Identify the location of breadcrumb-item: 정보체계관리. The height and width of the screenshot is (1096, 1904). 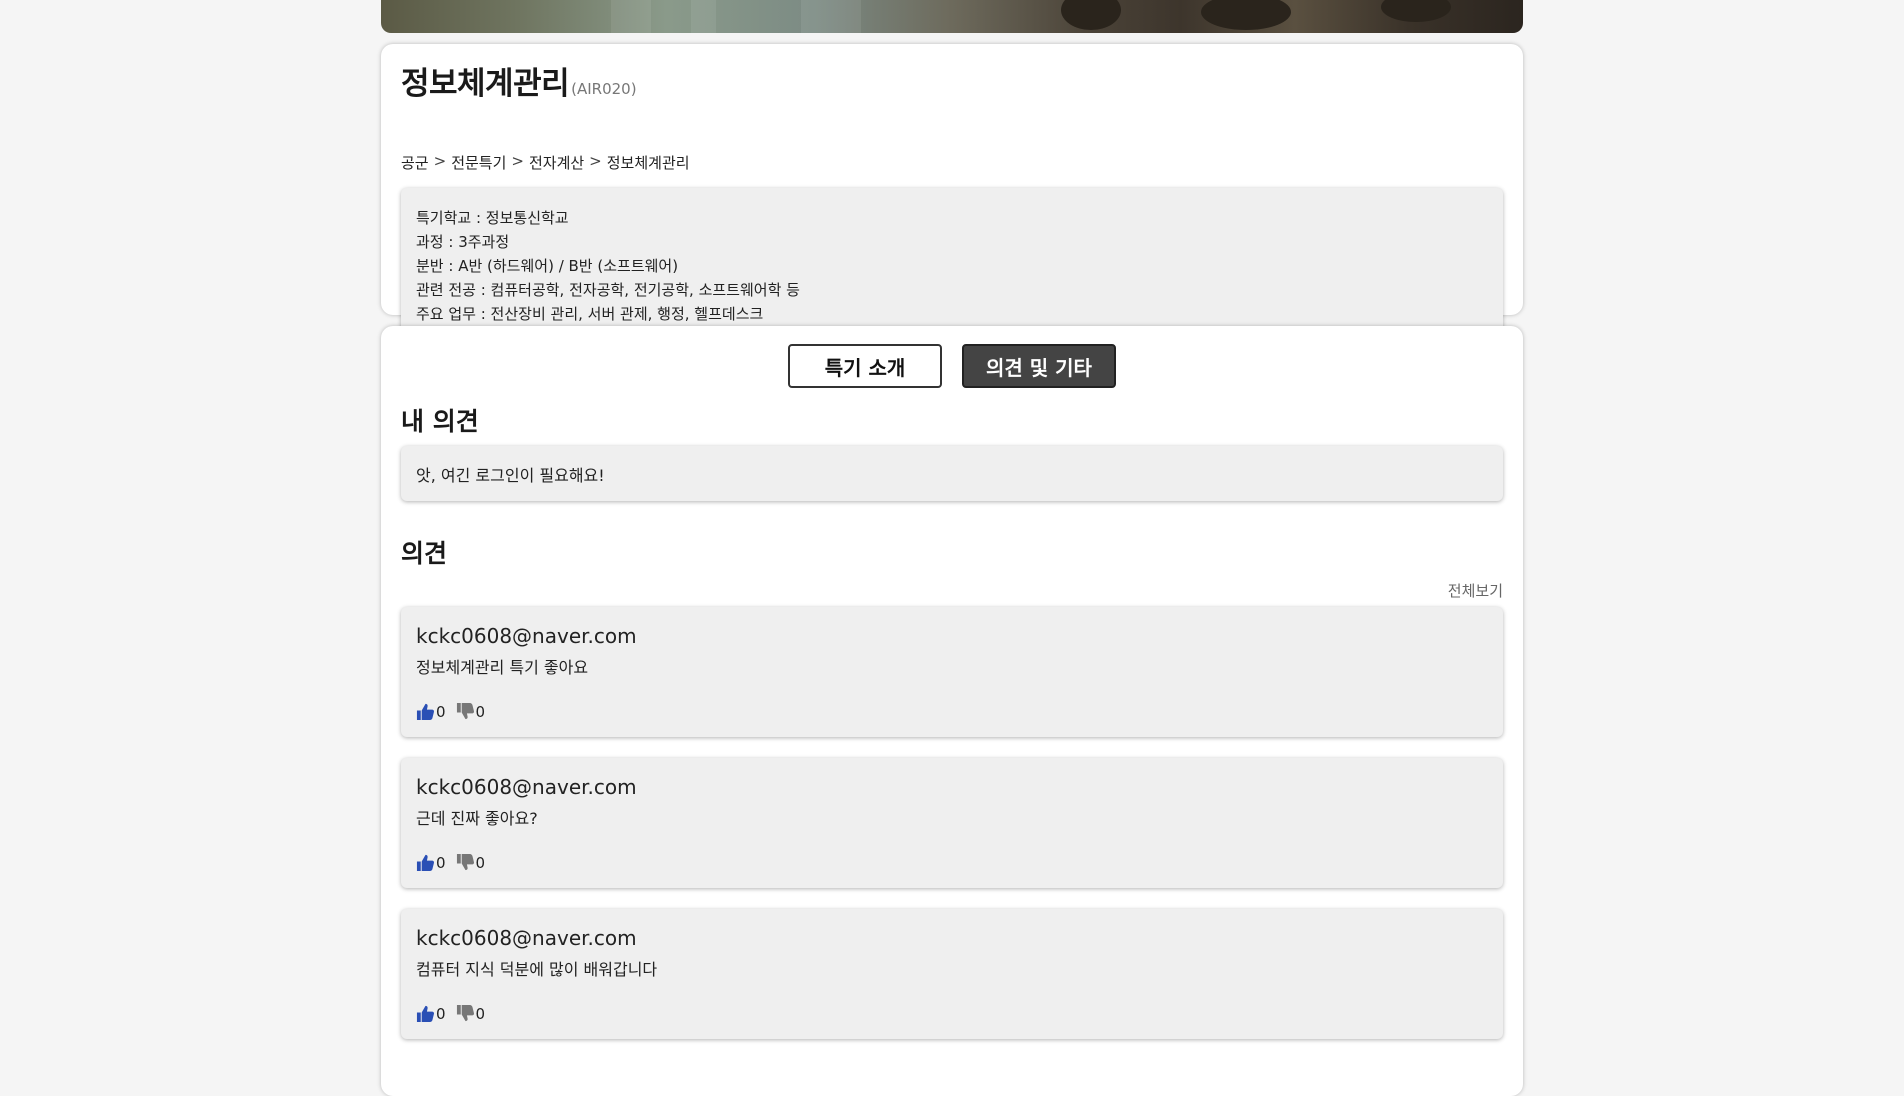
(648, 163).